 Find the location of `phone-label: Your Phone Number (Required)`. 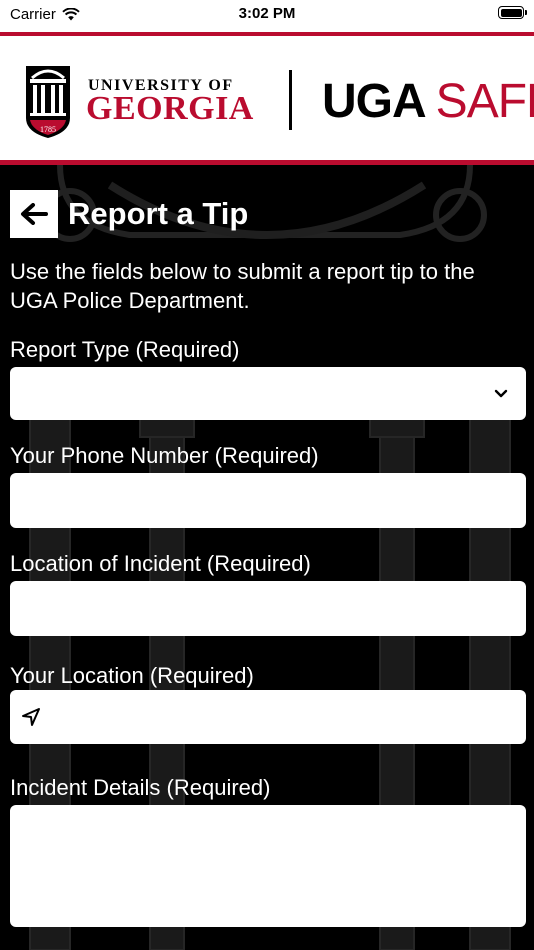

phone-label: Your Phone Number (Required) is located at coordinates (164, 455).